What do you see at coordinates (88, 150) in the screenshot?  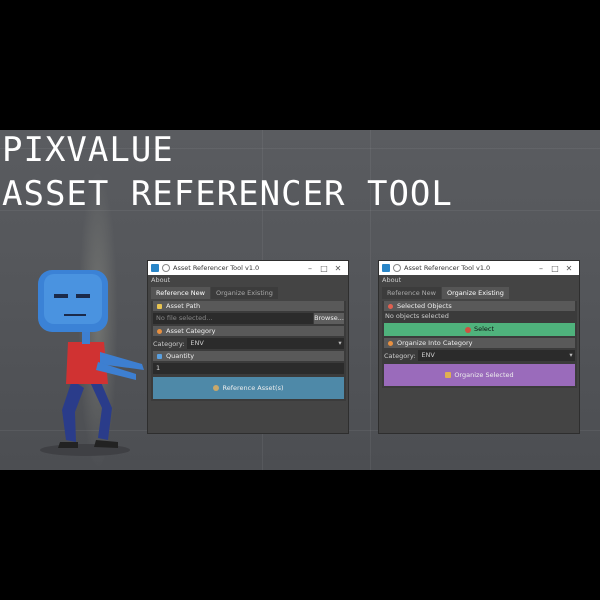 I see `headline-brand: PIXVALUE` at bounding box center [88, 150].